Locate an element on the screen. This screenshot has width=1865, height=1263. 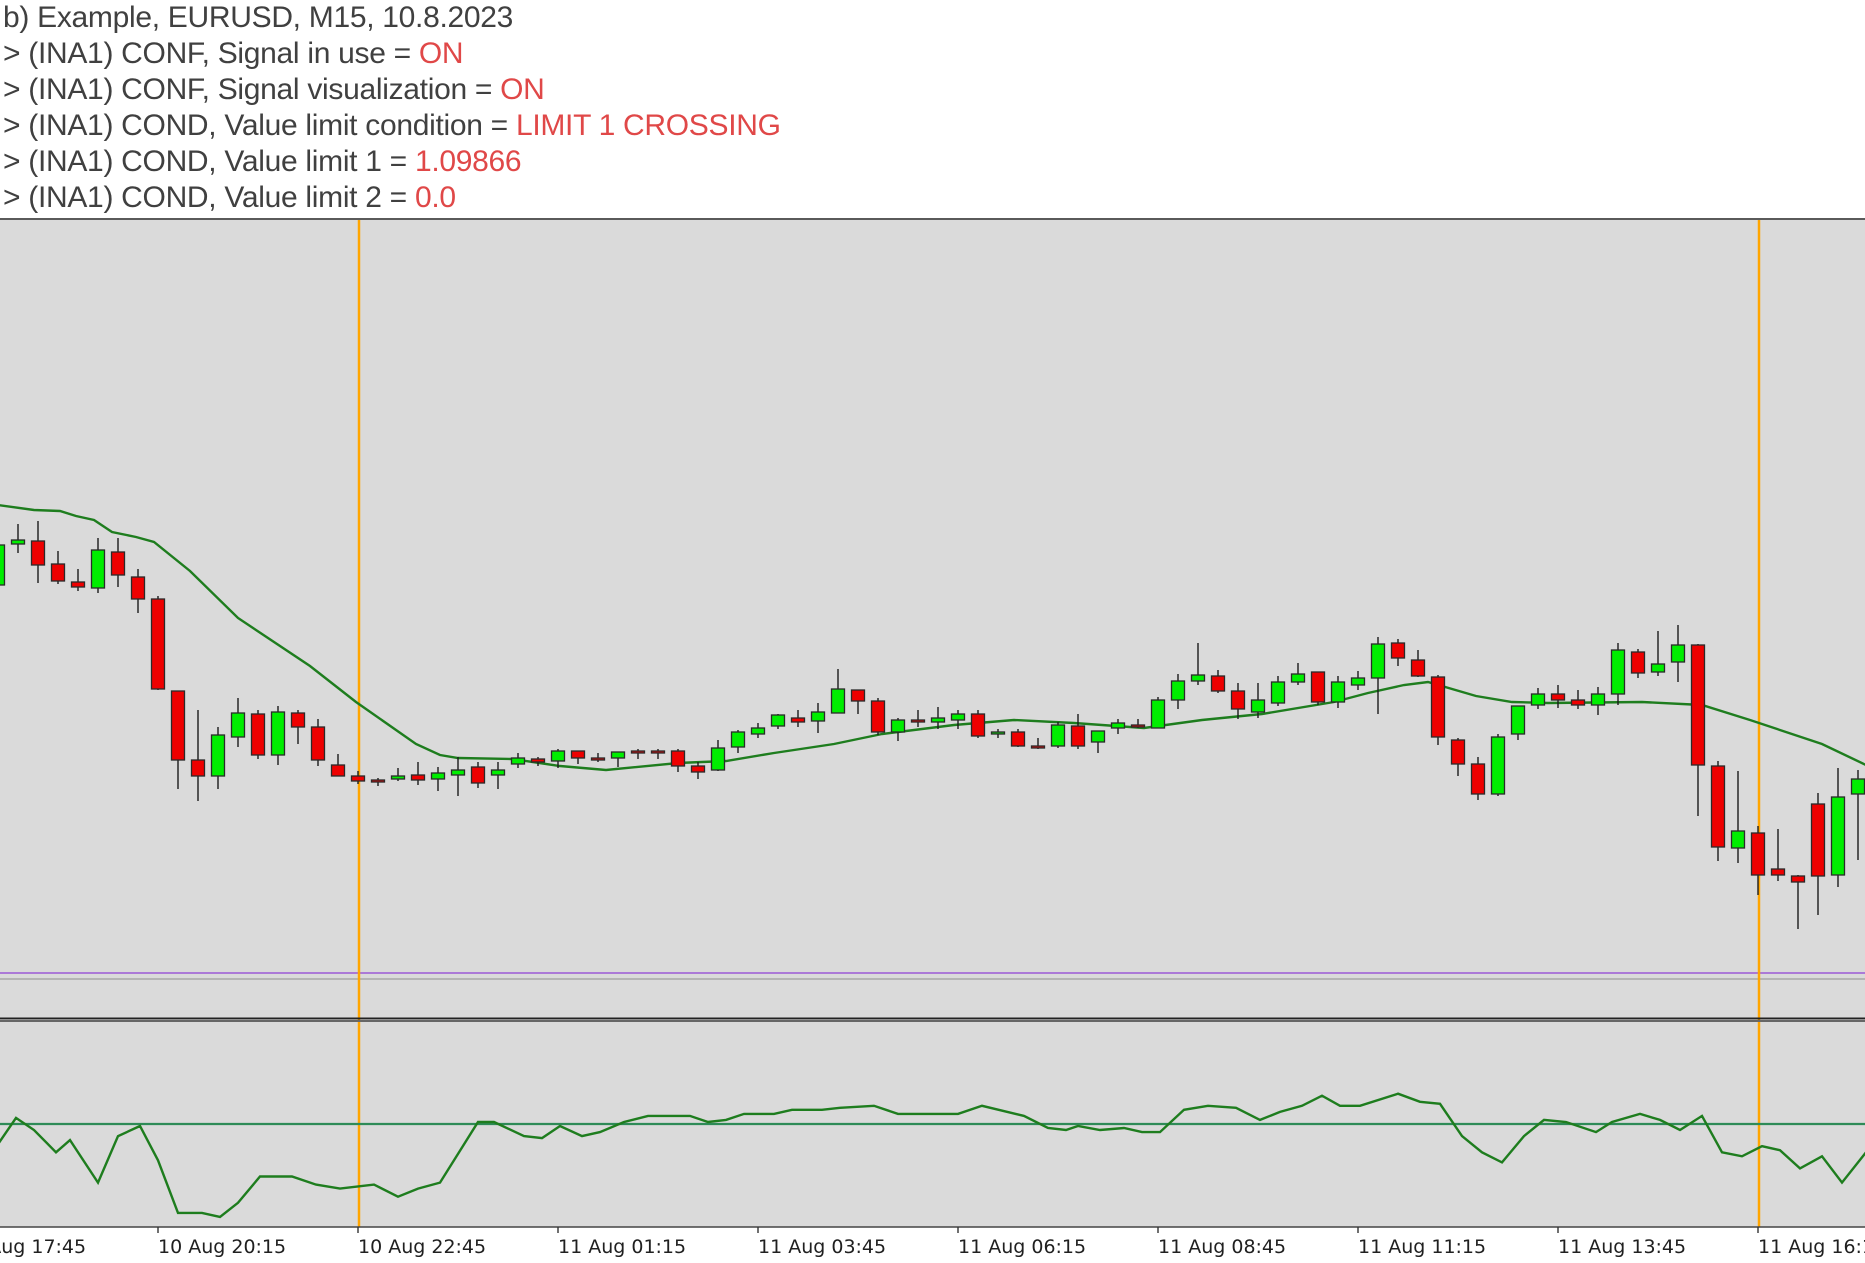
time-axis-label: 11 Aug 13:45 is located at coordinates (1622, 1247).